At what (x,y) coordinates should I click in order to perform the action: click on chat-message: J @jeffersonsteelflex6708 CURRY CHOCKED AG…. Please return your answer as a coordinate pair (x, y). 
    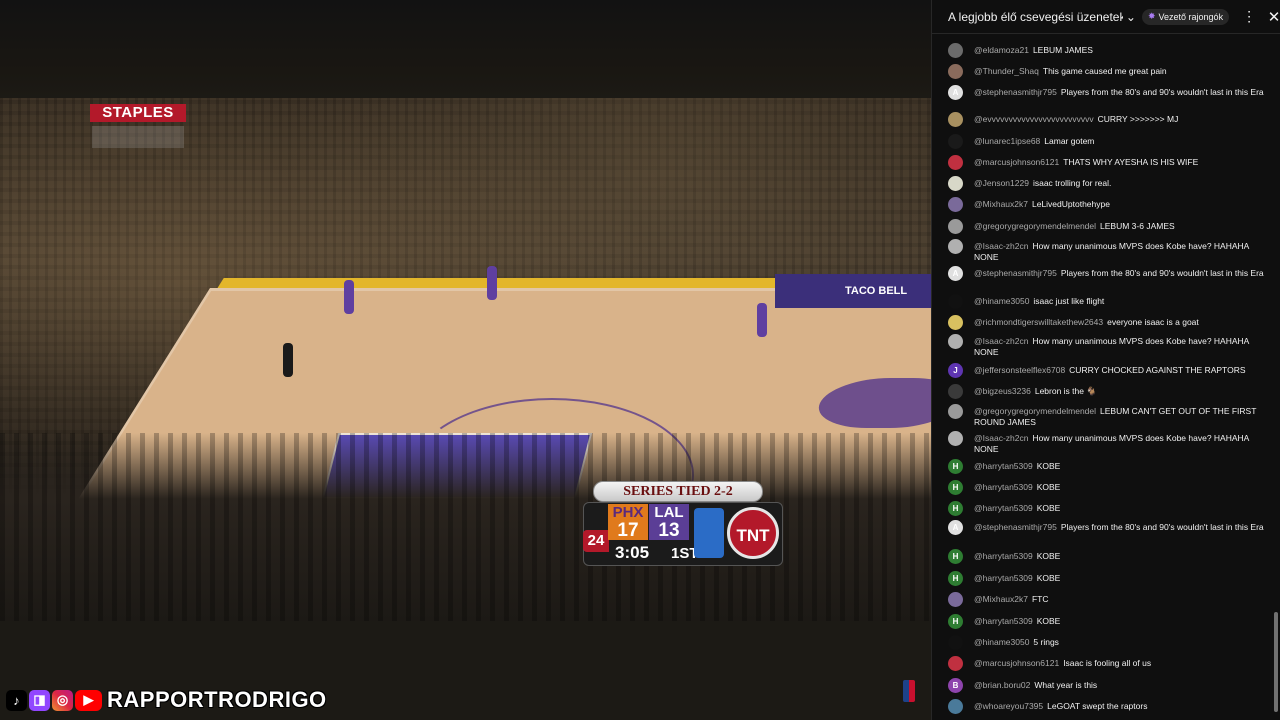
    Looking at the image, I should click on (1107, 370).